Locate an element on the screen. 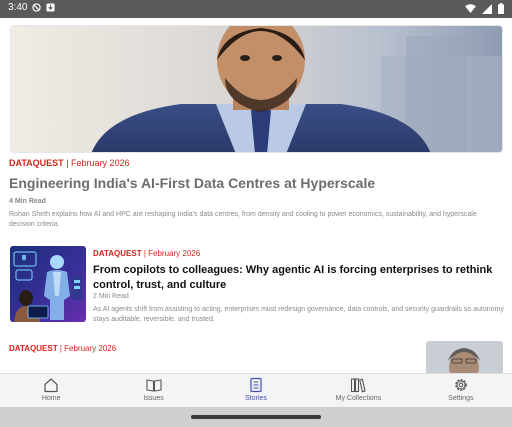 This screenshot has width=512, height=427. gear-icon is located at coordinates (461, 385).